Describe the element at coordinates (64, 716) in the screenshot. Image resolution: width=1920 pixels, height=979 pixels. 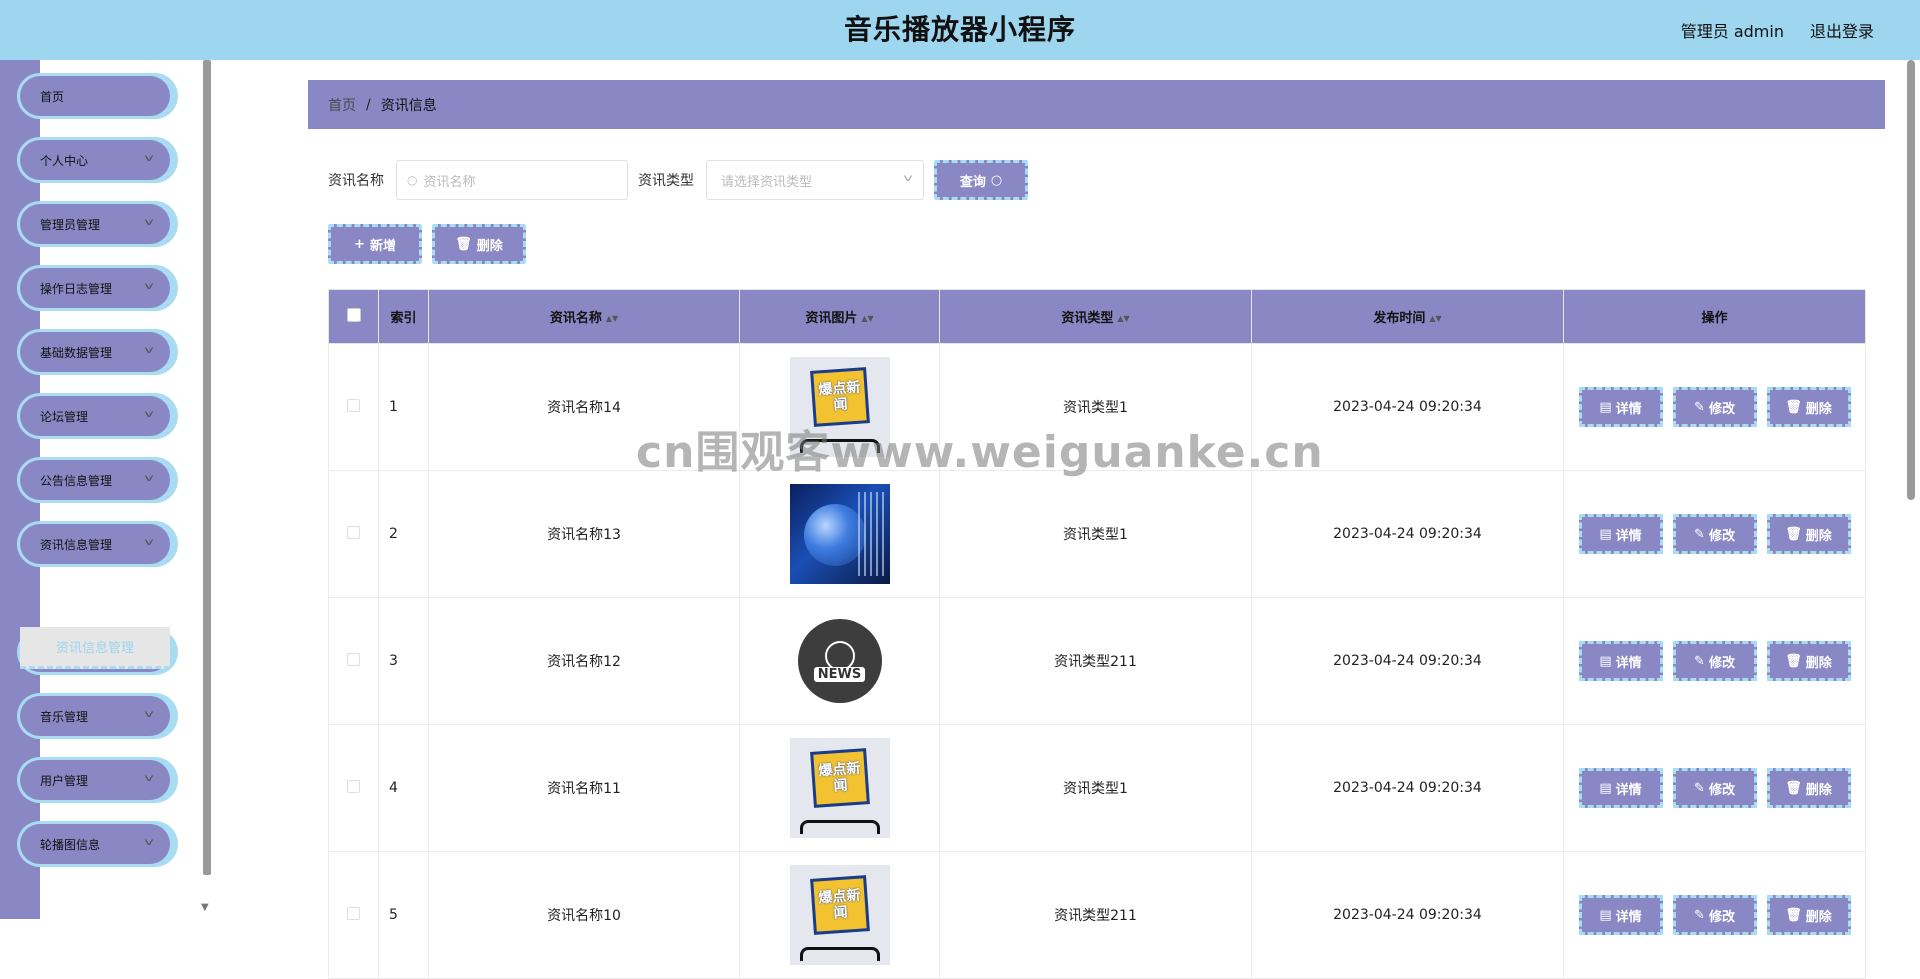
I see `sidebar-item-label: 音乐管理` at that location.